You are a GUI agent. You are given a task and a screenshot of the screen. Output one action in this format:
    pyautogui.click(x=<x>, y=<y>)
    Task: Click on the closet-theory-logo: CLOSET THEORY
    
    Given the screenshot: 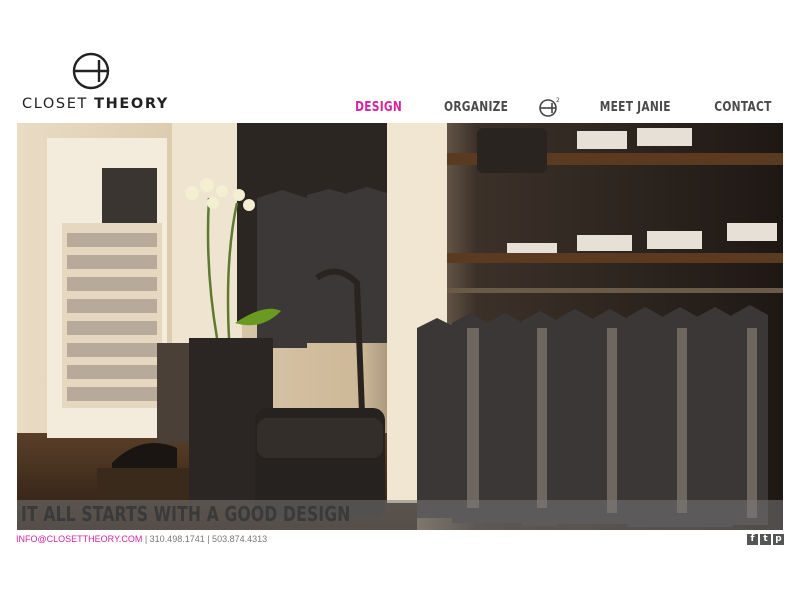 What is the action you would take?
    pyautogui.click(x=95, y=84)
    